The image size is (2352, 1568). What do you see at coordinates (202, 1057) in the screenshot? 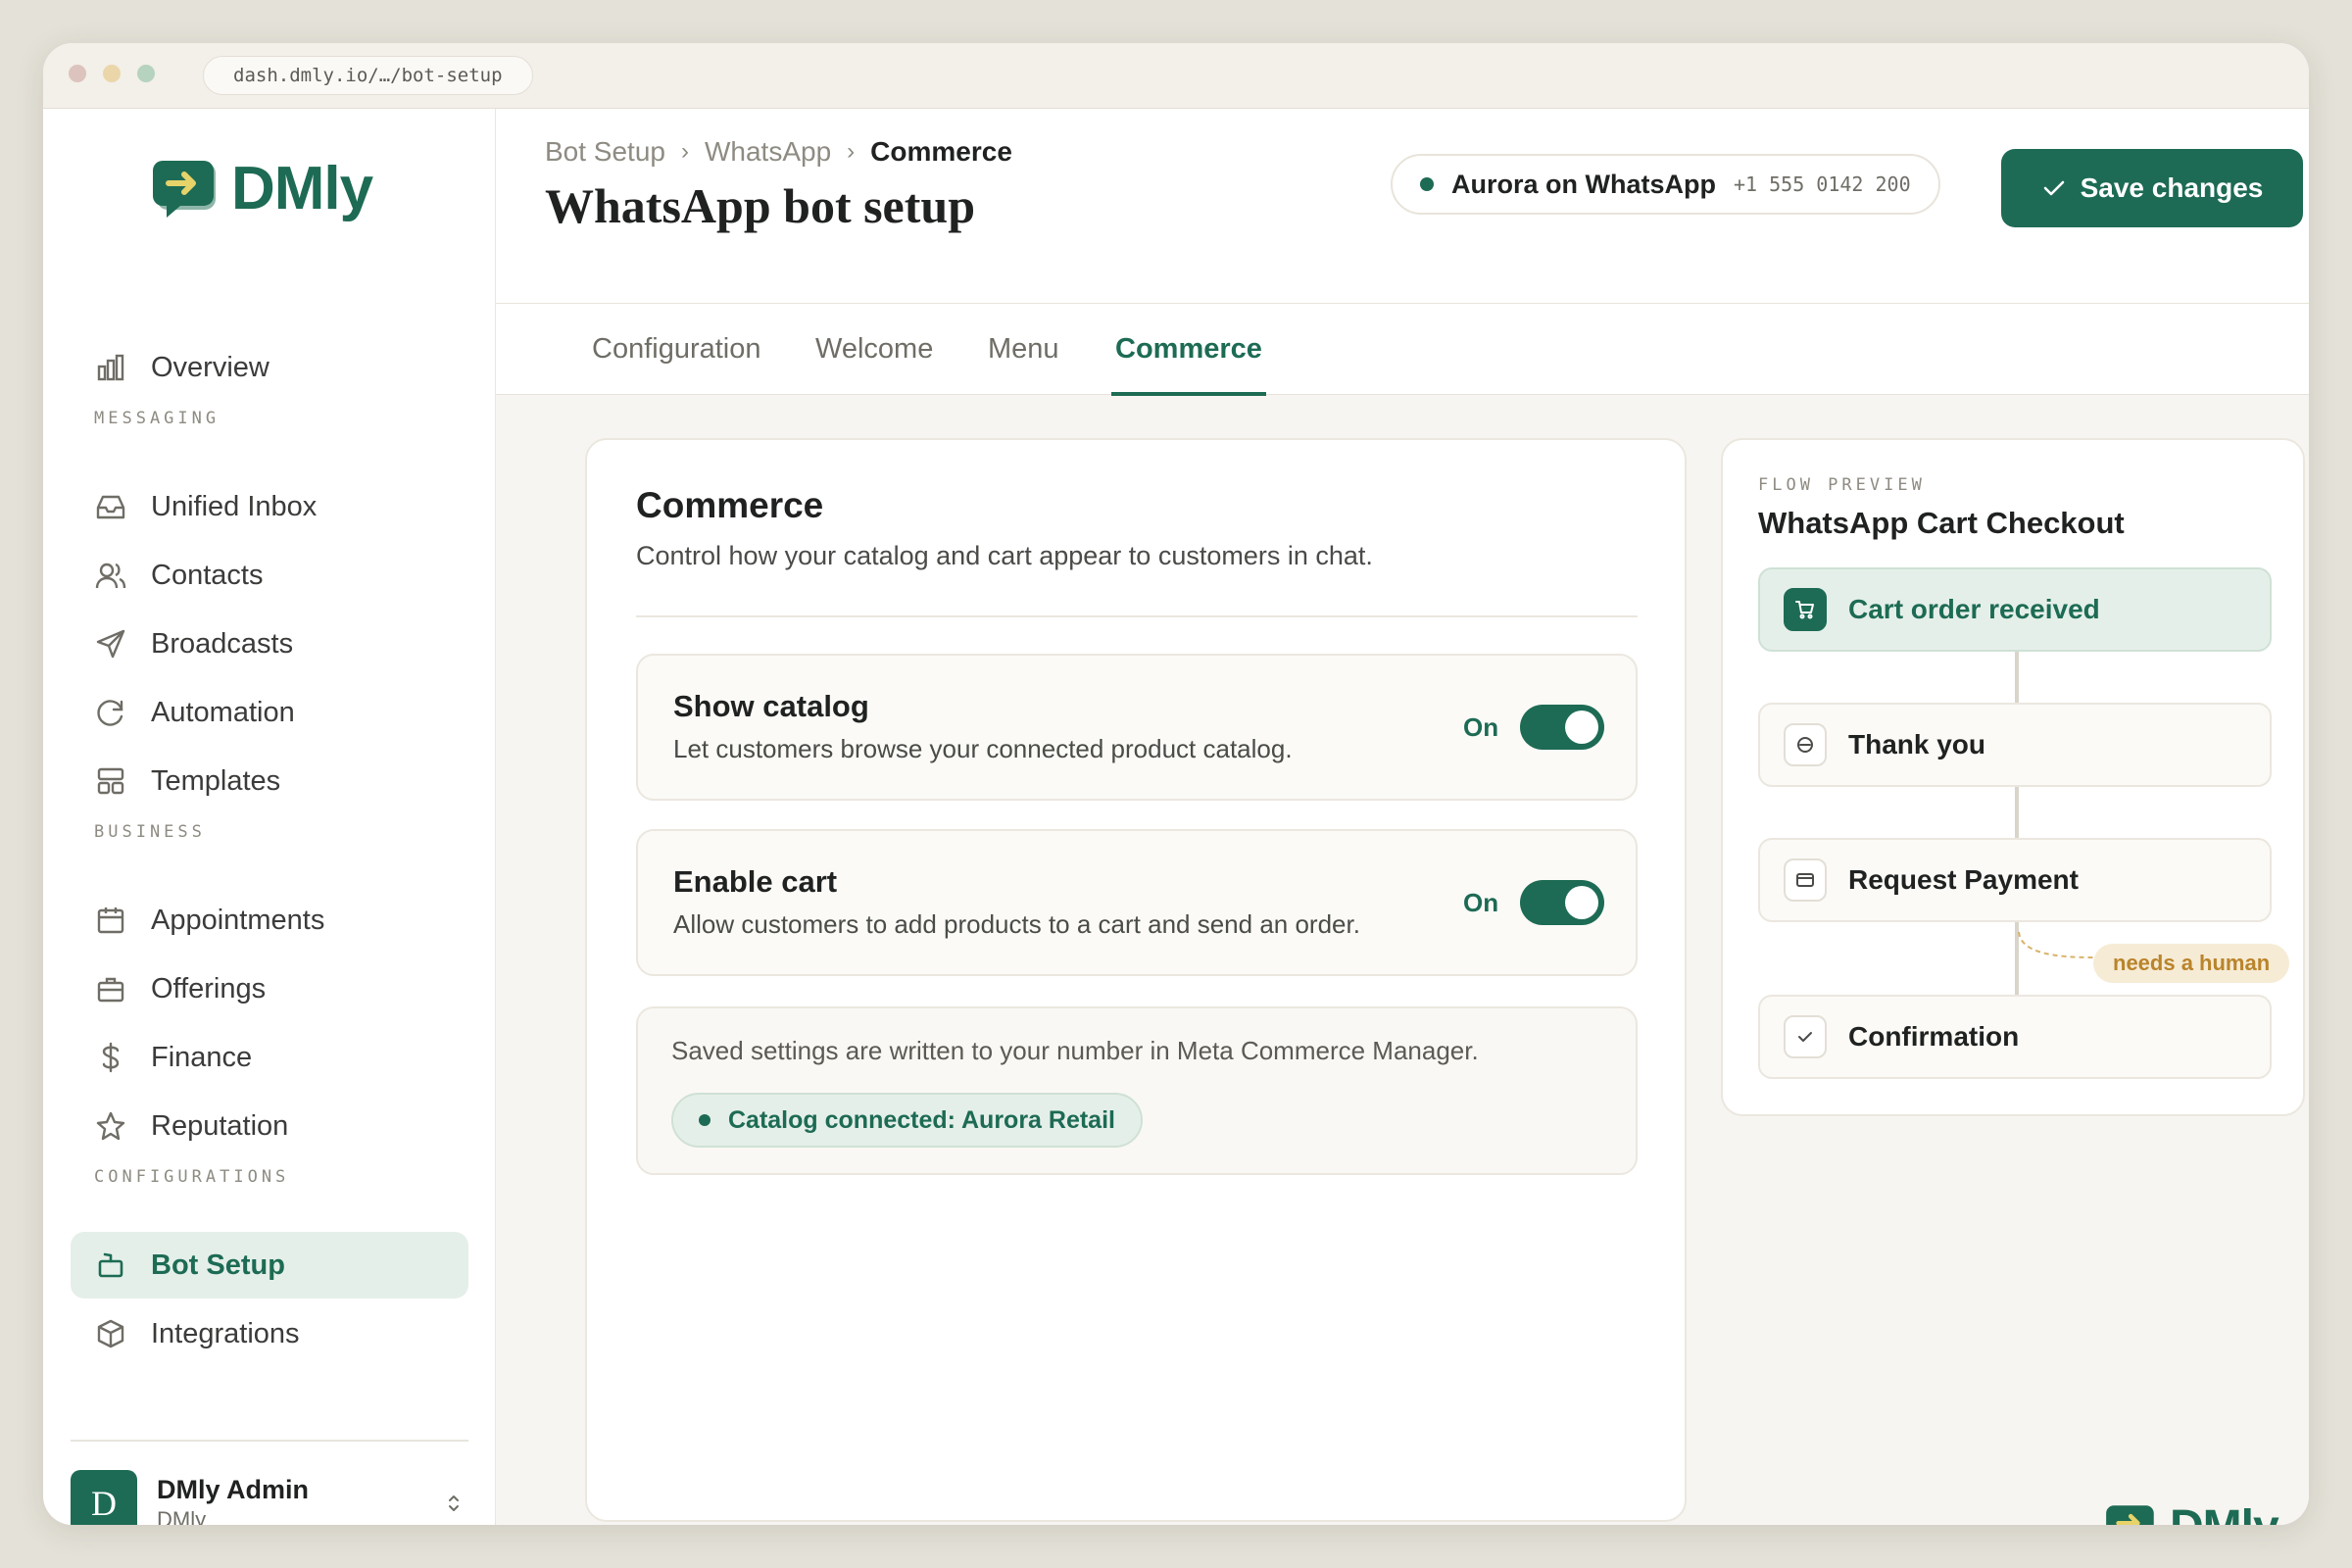
I see `sidebar-item-label: Finance` at bounding box center [202, 1057].